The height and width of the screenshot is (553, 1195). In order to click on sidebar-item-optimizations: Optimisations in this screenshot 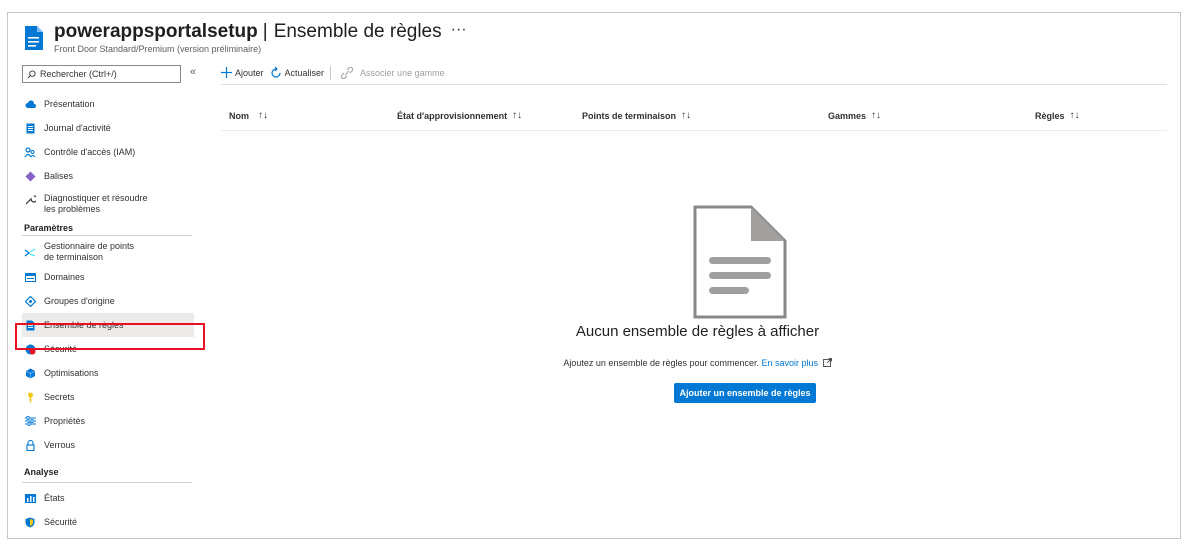, I will do `click(108, 373)`.